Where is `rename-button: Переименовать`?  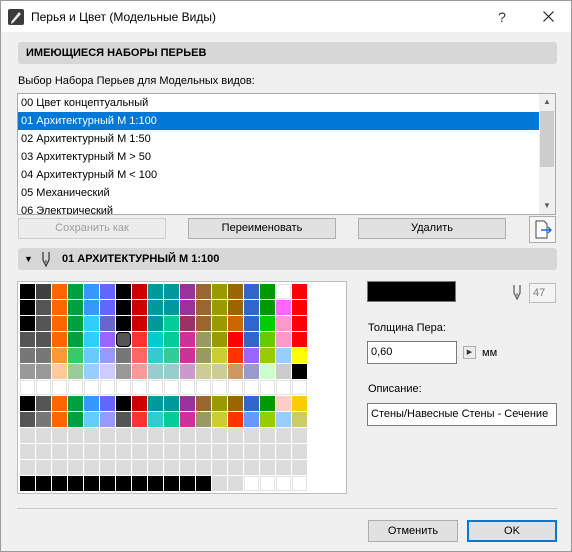 rename-button: Переименовать is located at coordinates (262, 228).